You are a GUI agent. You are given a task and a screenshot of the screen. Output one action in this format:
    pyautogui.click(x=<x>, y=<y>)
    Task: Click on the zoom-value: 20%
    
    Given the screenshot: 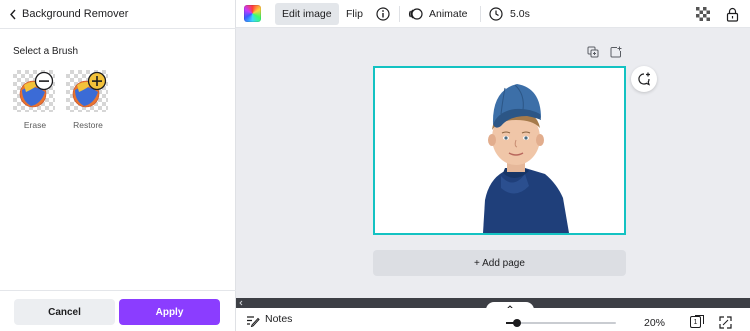 What is the action you would take?
    pyautogui.click(x=654, y=323)
    